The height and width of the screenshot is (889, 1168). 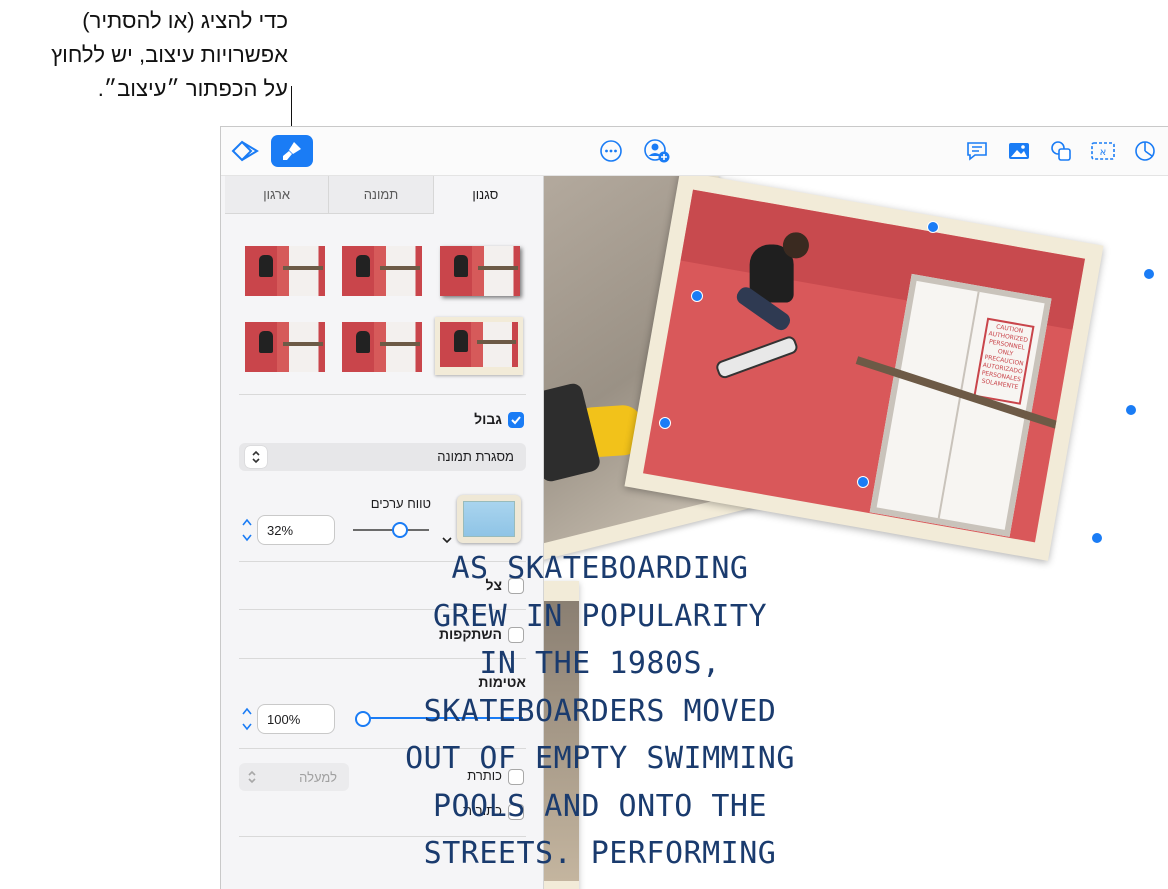 I want to click on body-text-line: STREETS. PERFORMING, so click(x=600, y=853).